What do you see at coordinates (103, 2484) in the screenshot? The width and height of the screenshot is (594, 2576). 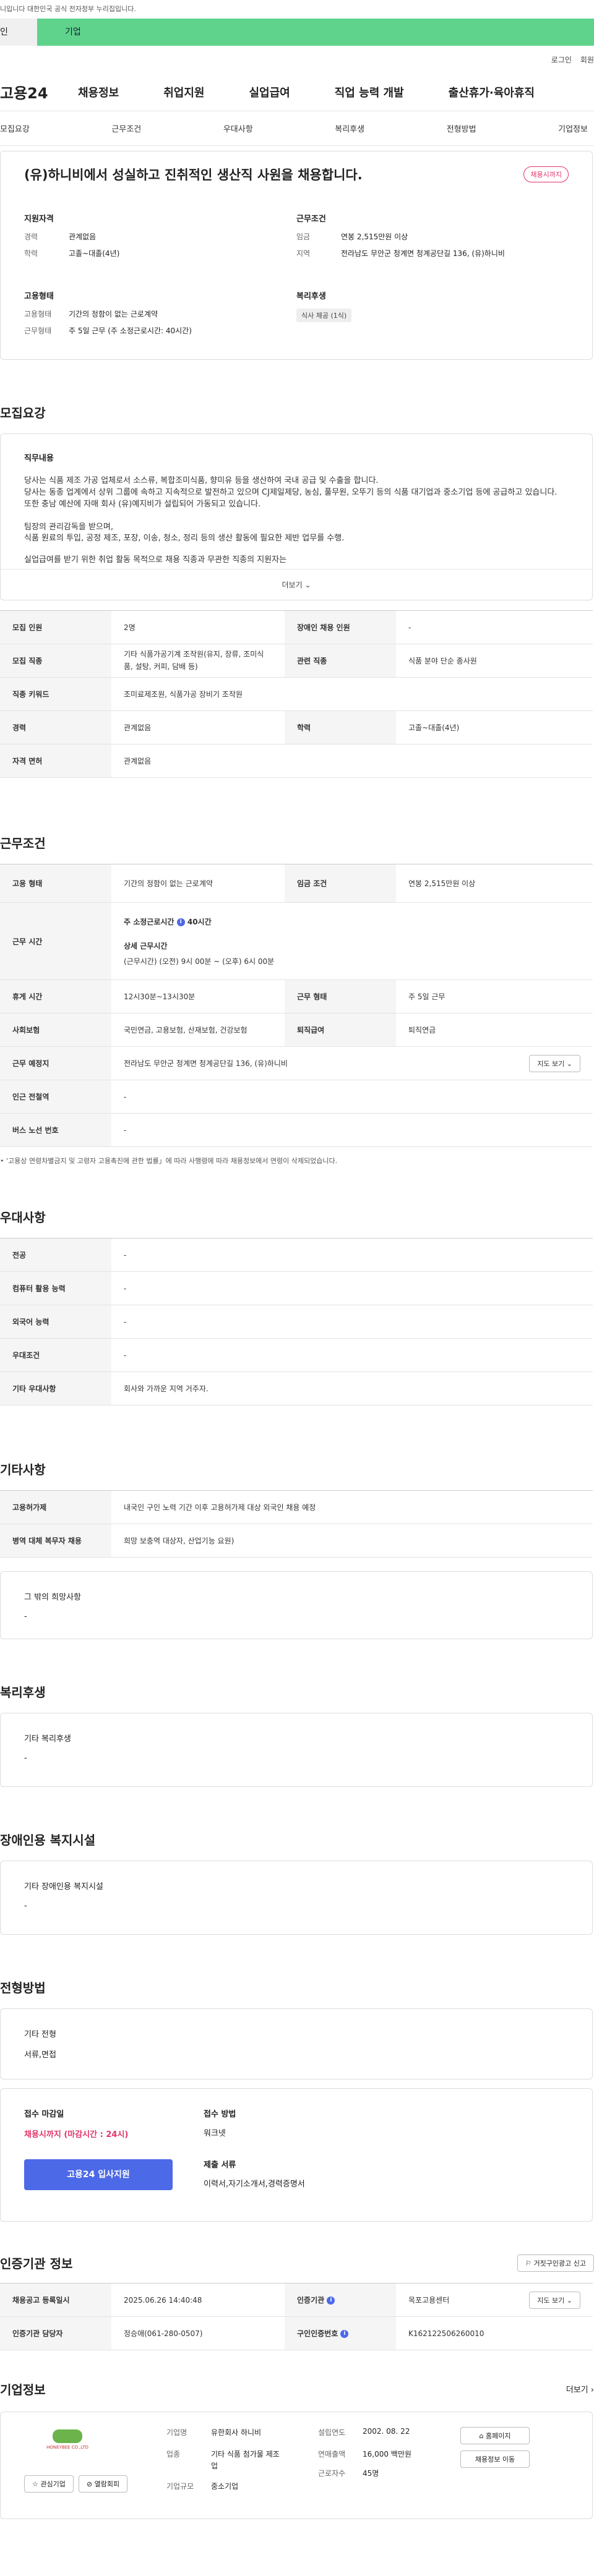 I see `avoid-button: ⊘ 열람회피` at bounding box center [103, 2484].